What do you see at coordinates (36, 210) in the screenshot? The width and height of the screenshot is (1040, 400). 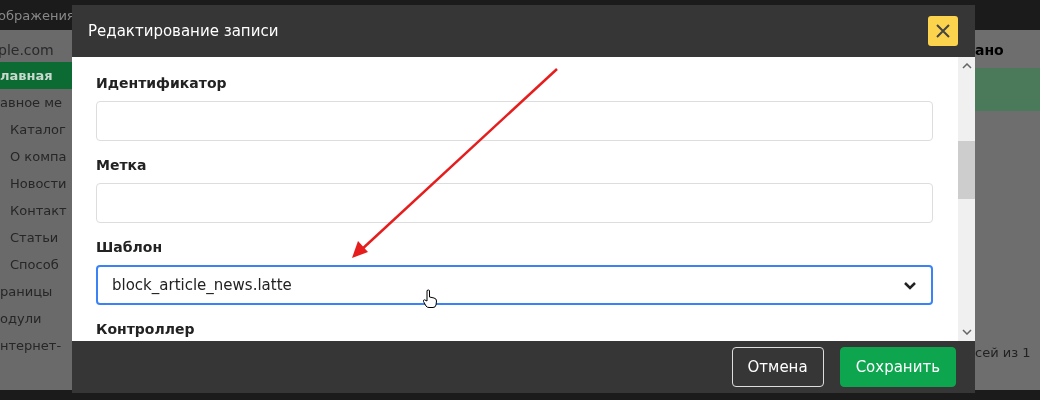 I see `sidebar-item: Контакт` at bounding box center [36, 210].